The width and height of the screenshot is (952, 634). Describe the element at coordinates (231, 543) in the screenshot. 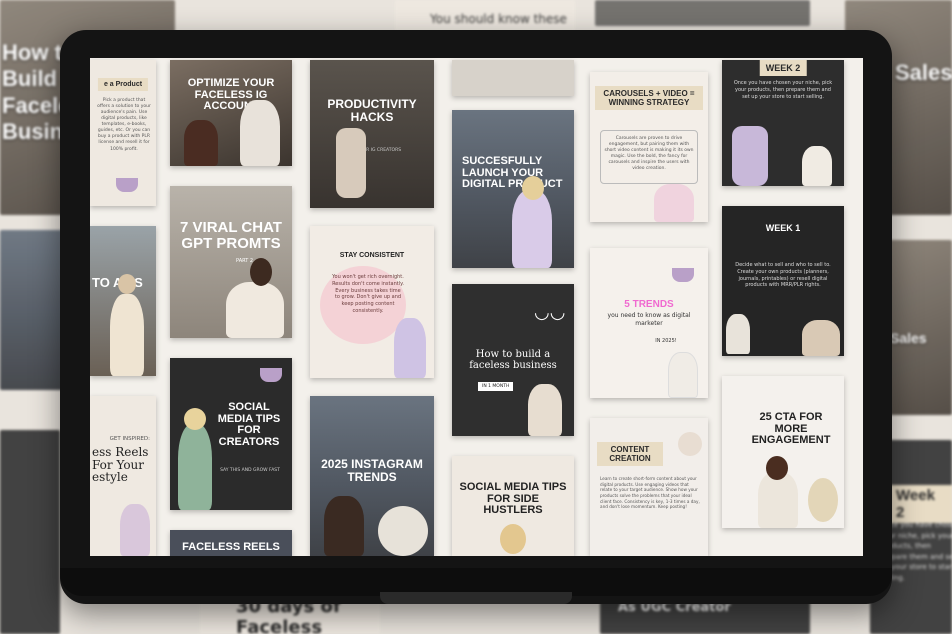

I see `post-faceless-reels-2: FACELESS REELS` at that location.